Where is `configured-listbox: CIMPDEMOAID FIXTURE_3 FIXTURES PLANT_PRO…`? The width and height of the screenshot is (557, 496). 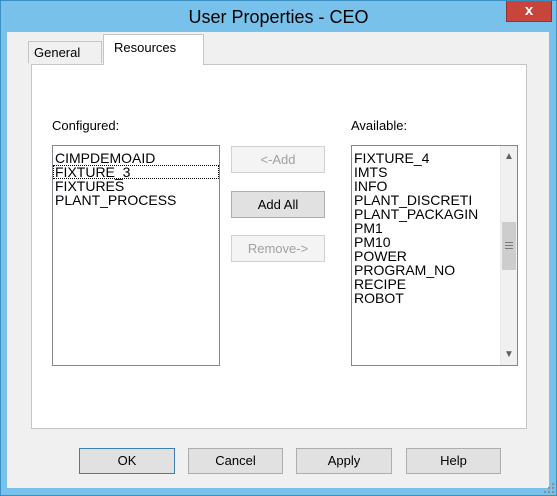 configured-listbox: CIMPDEMOAID FIXTURE_3 FIXTURES PLANT_PRO… is located at coordinates (136, 255).